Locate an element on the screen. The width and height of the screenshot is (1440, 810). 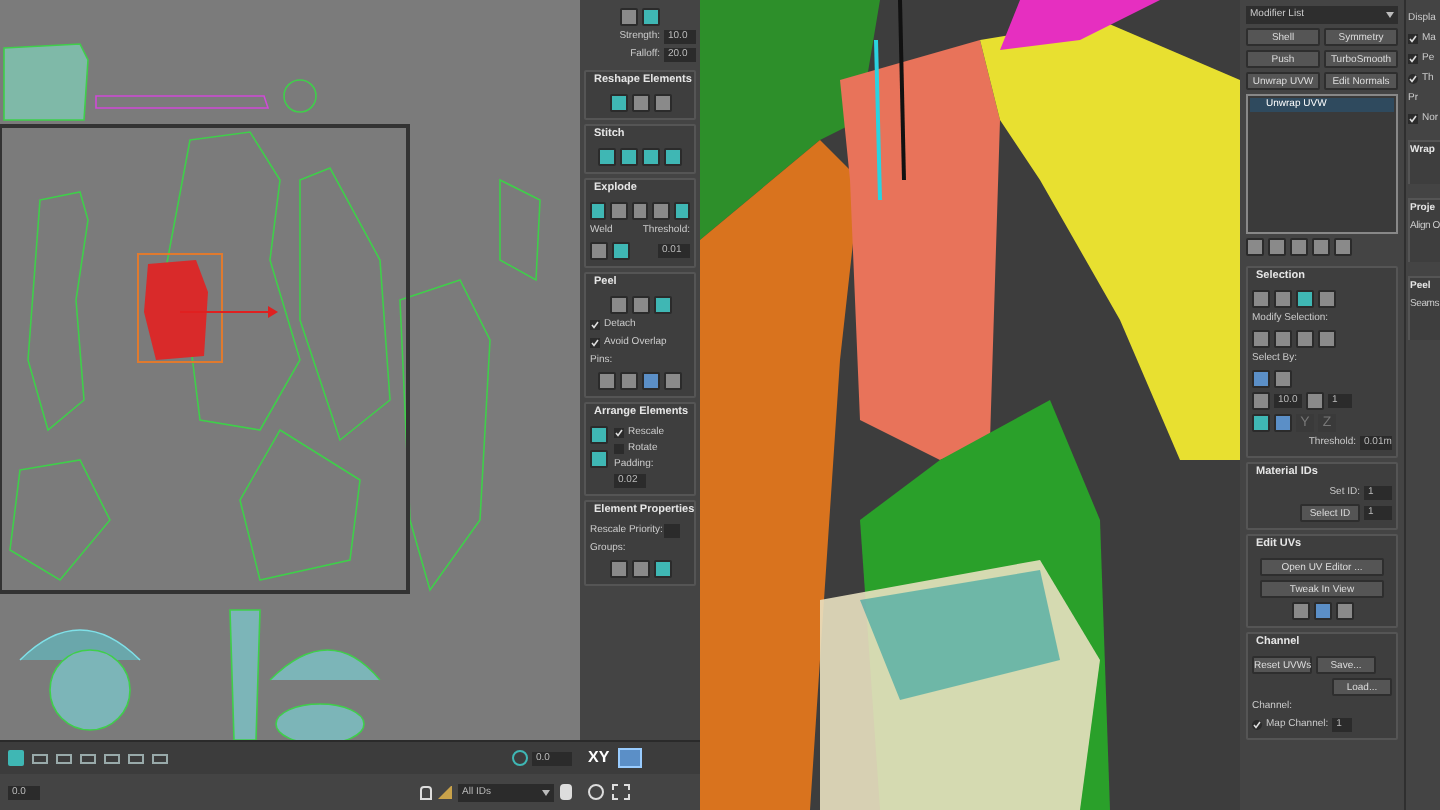
zoom-extents-icon is located at coordinates (621, 792).